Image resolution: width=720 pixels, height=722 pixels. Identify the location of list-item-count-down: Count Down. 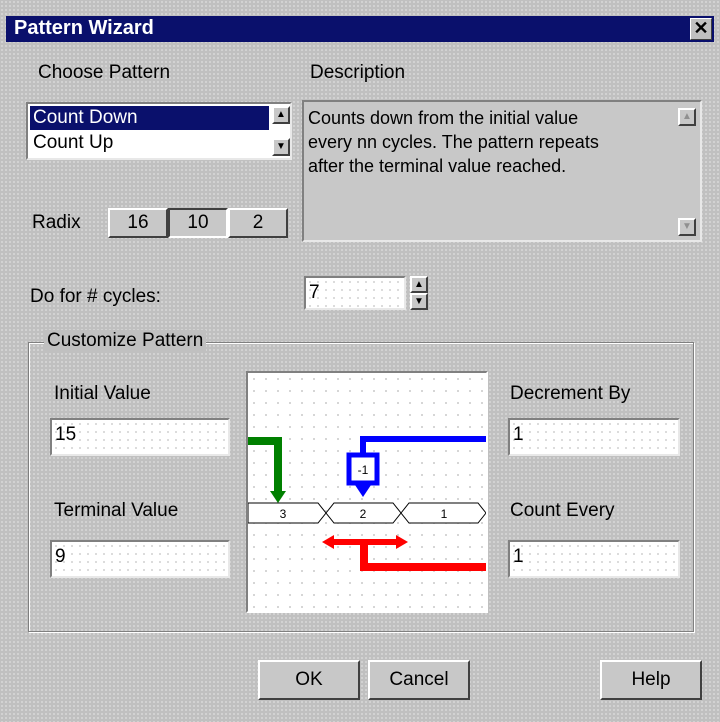
(149, 118).